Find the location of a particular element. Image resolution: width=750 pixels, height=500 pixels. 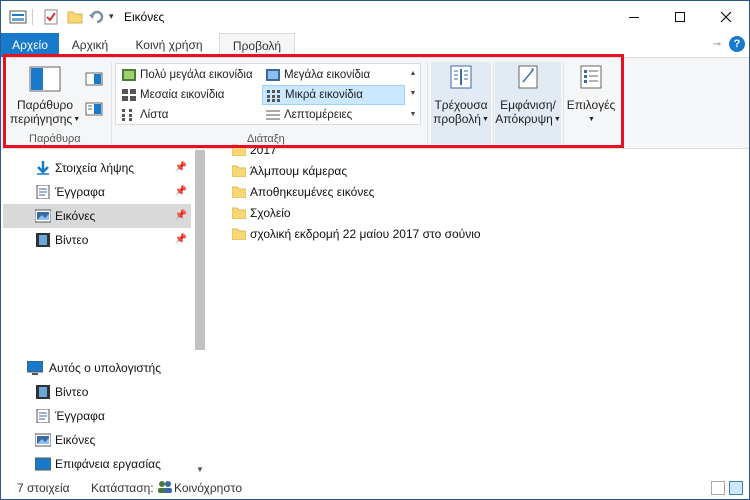

undo-icon is located at coordinates (97, 17).